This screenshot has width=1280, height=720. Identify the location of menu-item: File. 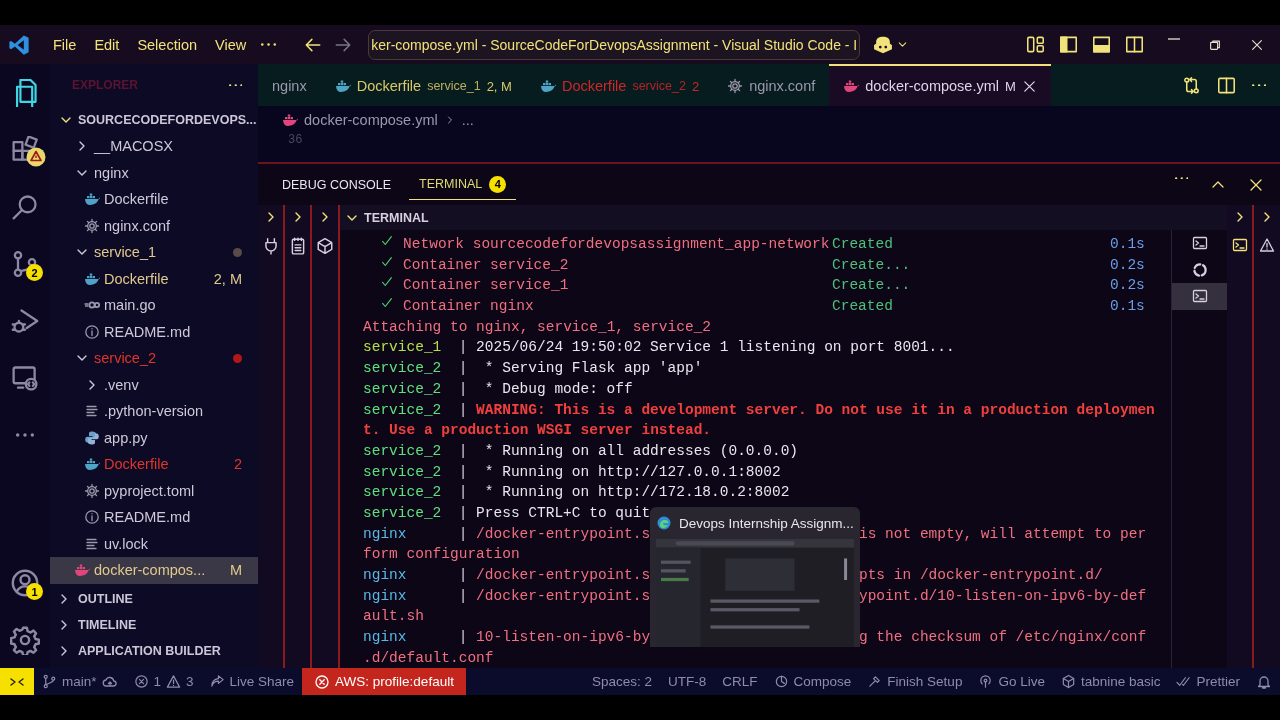
(65, 44).